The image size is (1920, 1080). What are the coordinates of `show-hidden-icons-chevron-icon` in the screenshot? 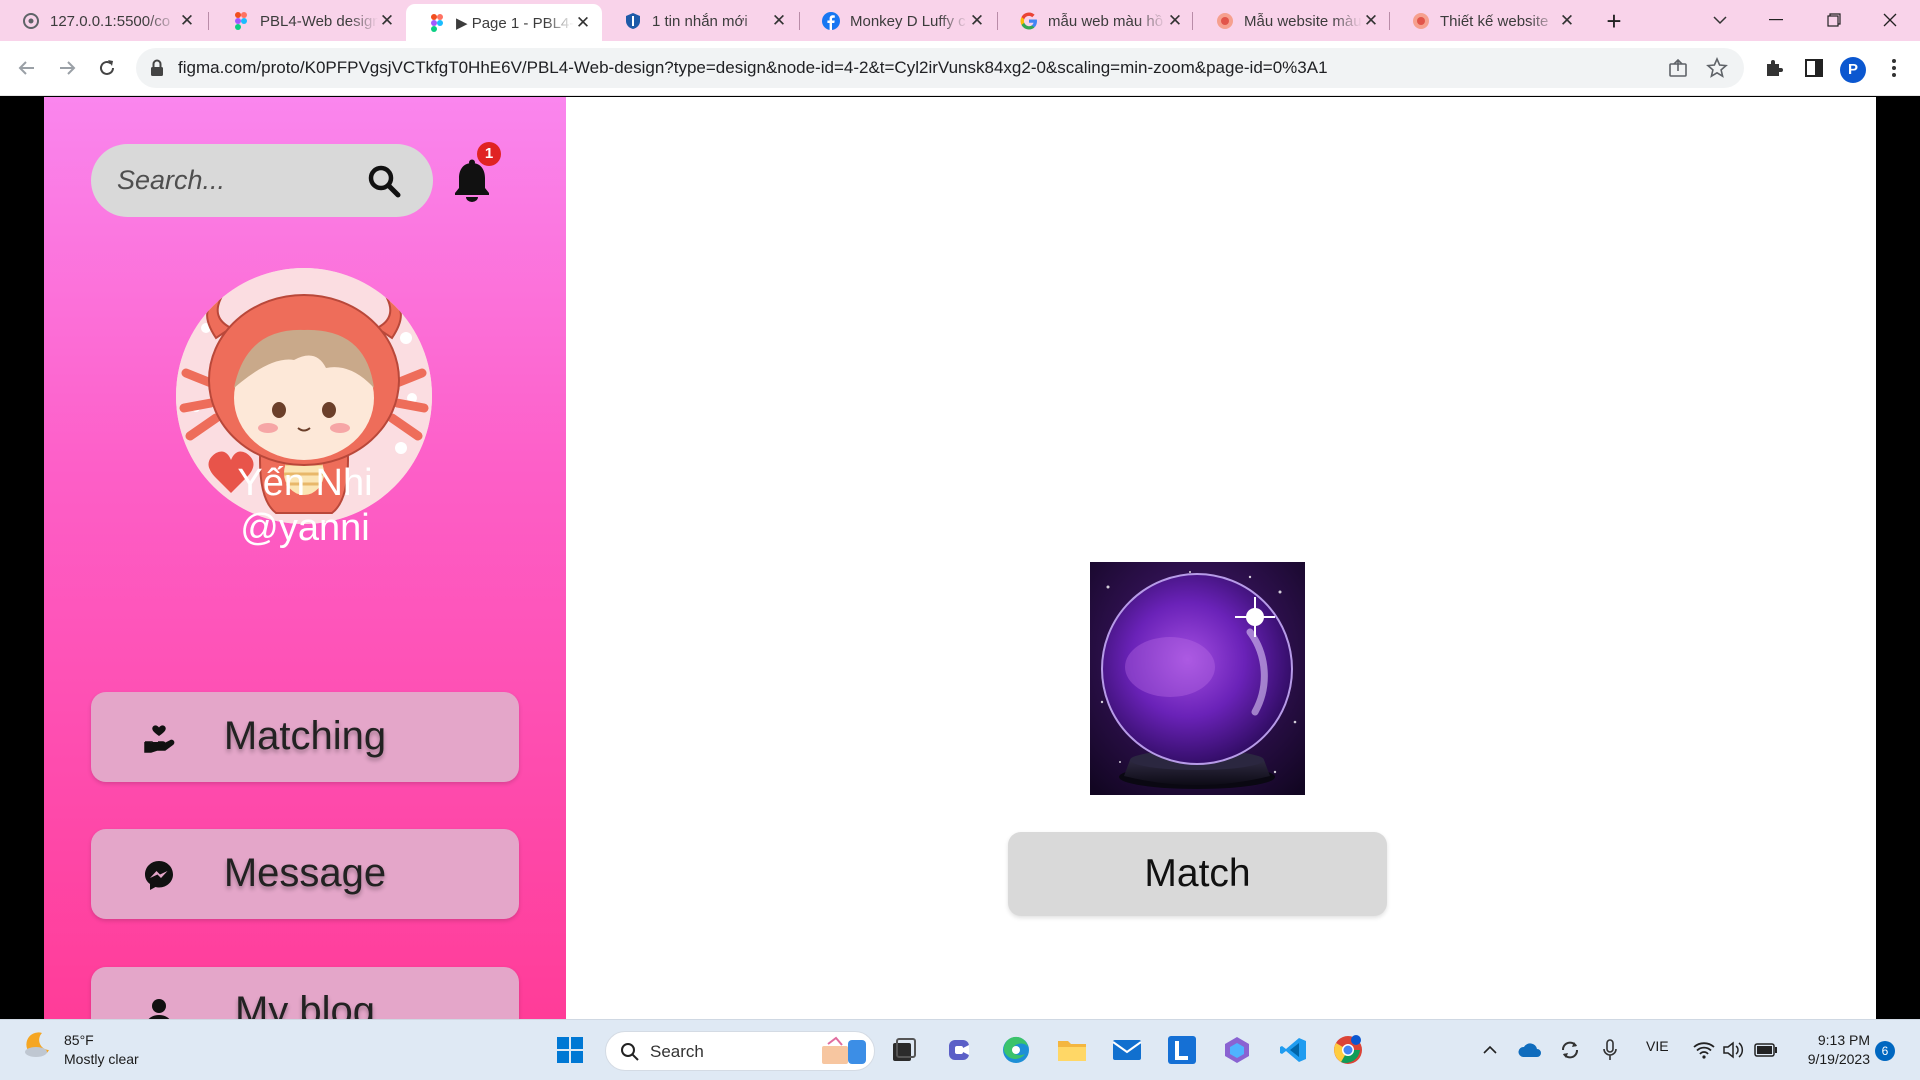 It's located at (1490, 1050).